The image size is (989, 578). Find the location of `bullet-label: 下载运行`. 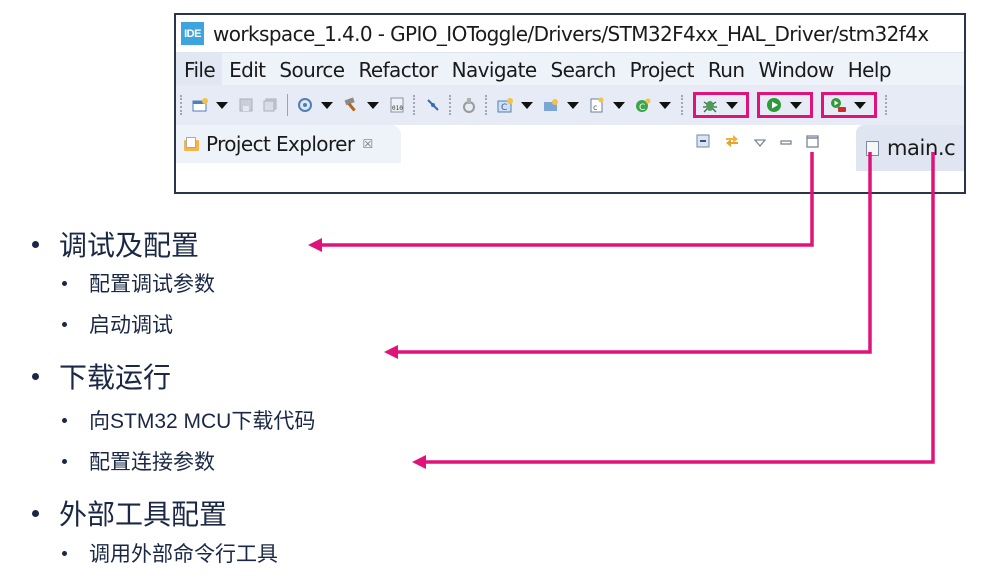

bullet-label: 下载运行 is located at coordinates (115, 377).